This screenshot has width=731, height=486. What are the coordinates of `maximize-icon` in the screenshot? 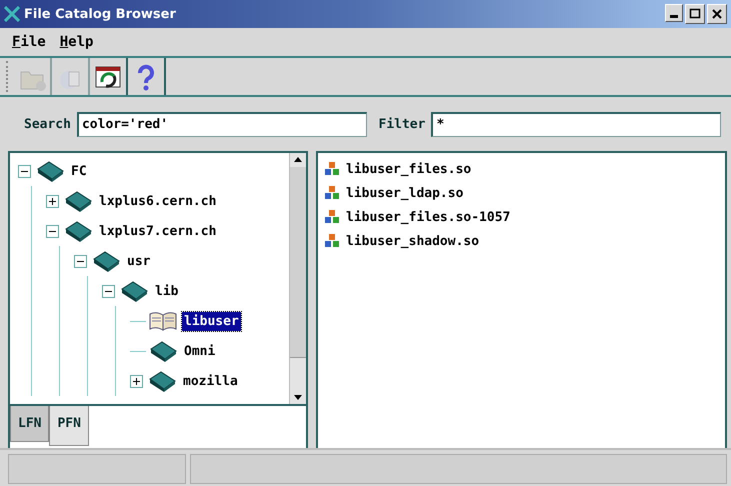 It's located at (695, 14).